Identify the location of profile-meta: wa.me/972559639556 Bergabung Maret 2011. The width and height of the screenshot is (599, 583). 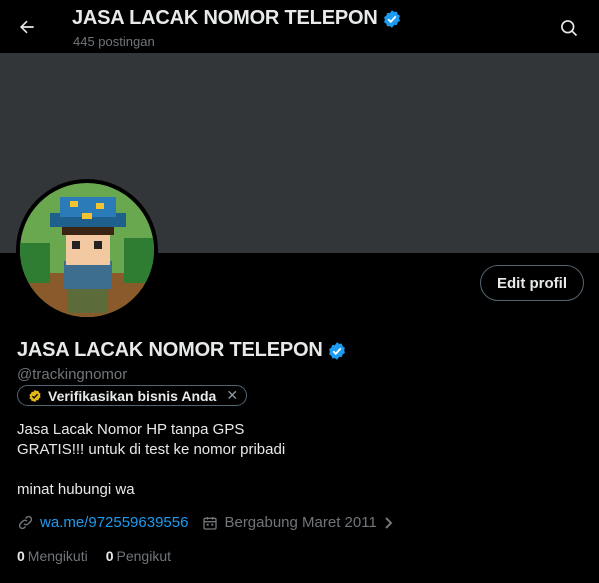
(213, 522).